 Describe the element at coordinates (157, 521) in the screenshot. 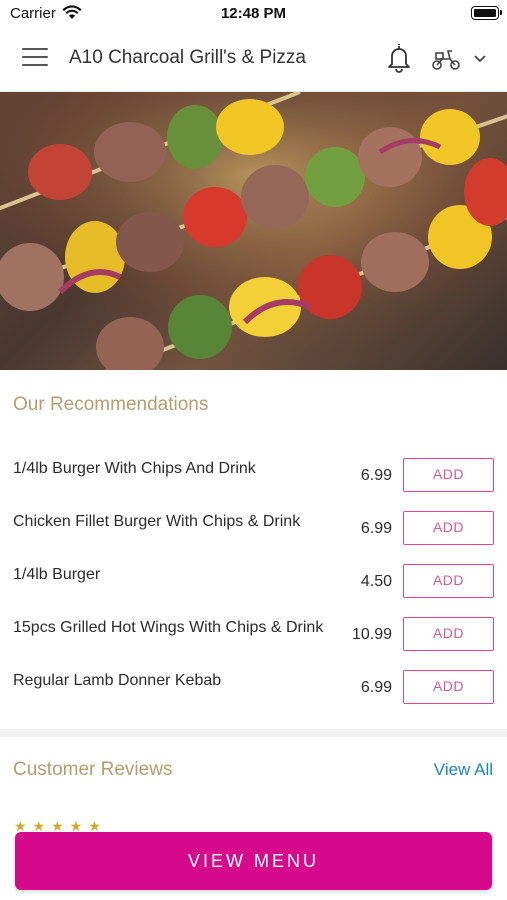

I see `item-name: Chicken Fillet Burger With Chips & Drink` at that location.